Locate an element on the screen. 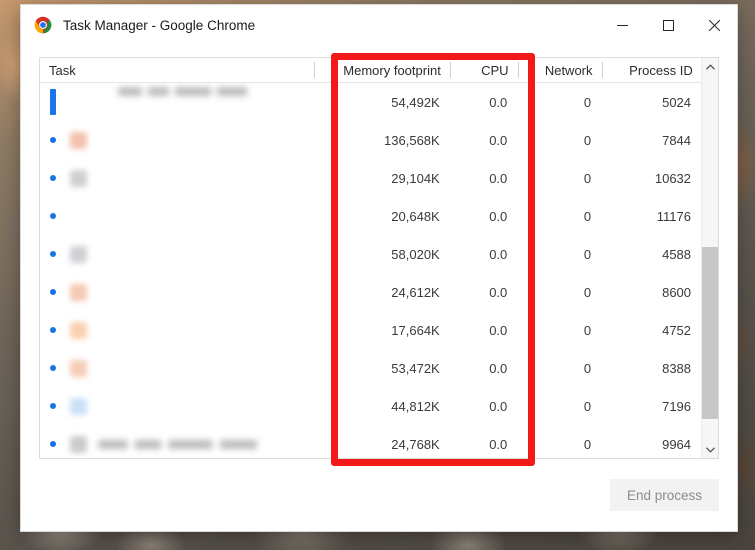 Image resolution: width=755 pixels, height=550 pixels. window-controls is located at coordinates (668, 25).